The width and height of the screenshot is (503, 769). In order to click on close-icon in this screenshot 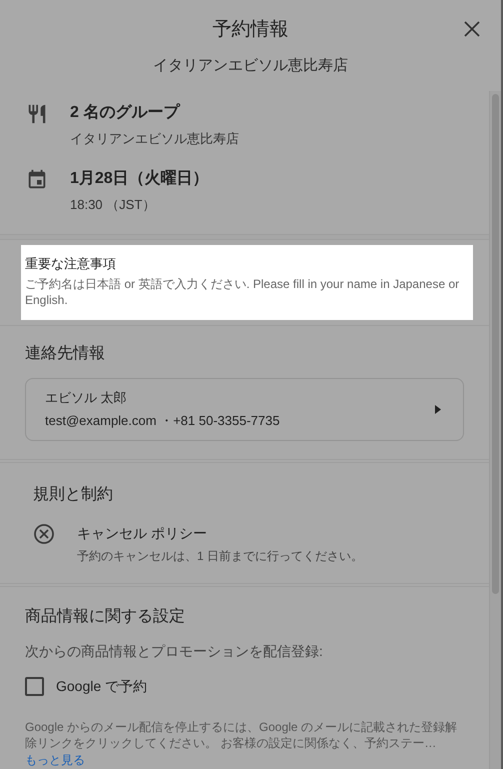, I will do `click(472, 29)`.